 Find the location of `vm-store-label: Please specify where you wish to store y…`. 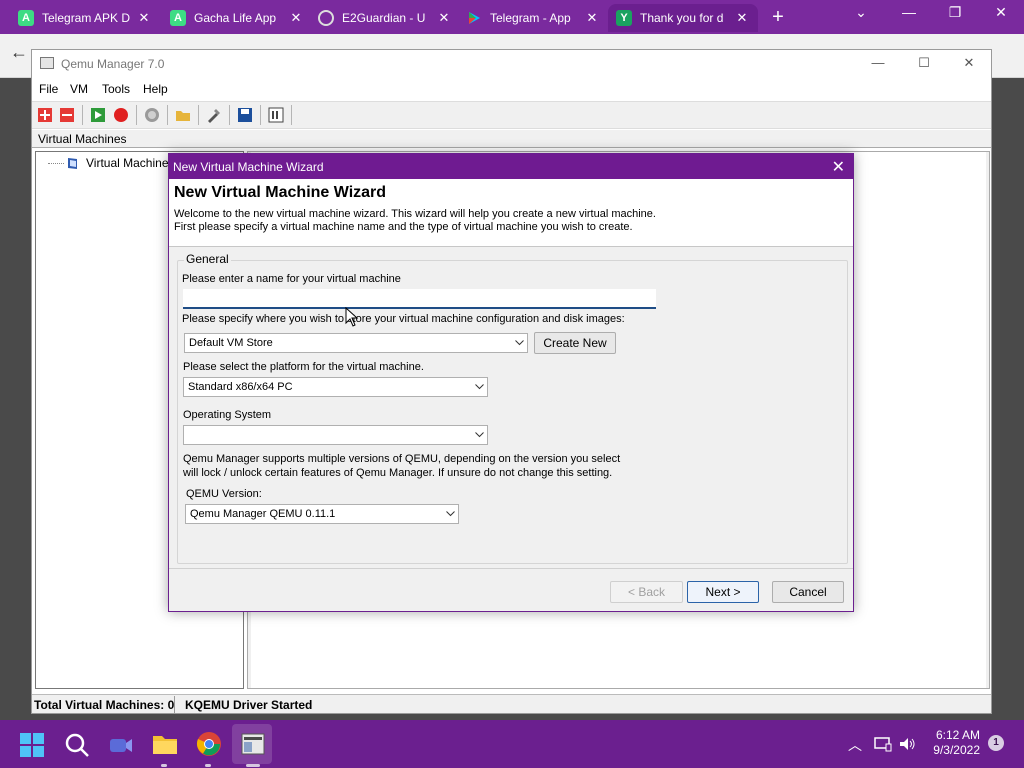

vm-store-label: Please specify where you wish to store y… is located at coordinates (403, 319).